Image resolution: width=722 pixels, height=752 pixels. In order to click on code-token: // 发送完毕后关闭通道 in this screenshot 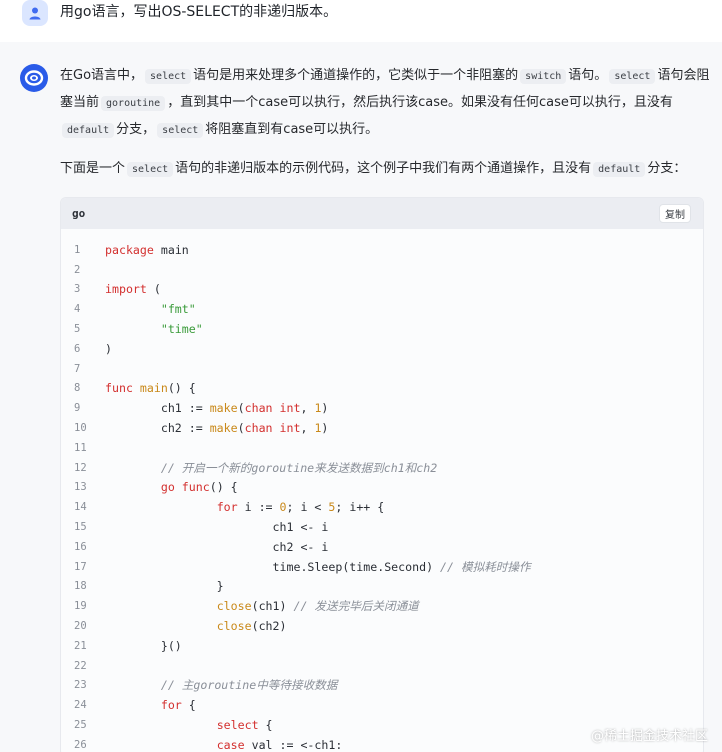, I will do `click(356, 606)`.